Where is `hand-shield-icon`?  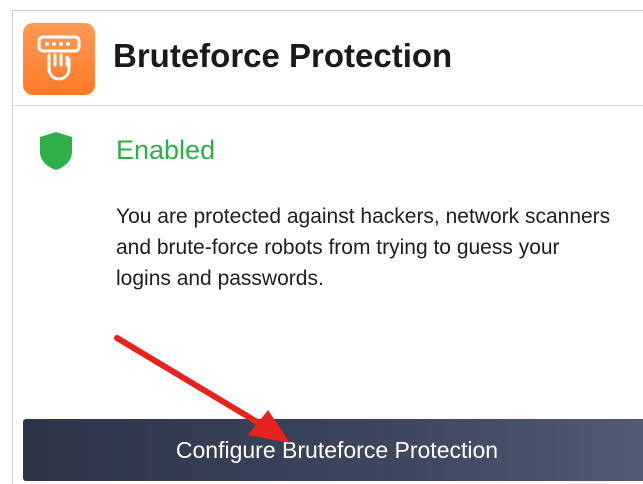
hand-shield-icon is located at coordinates (59, 59).